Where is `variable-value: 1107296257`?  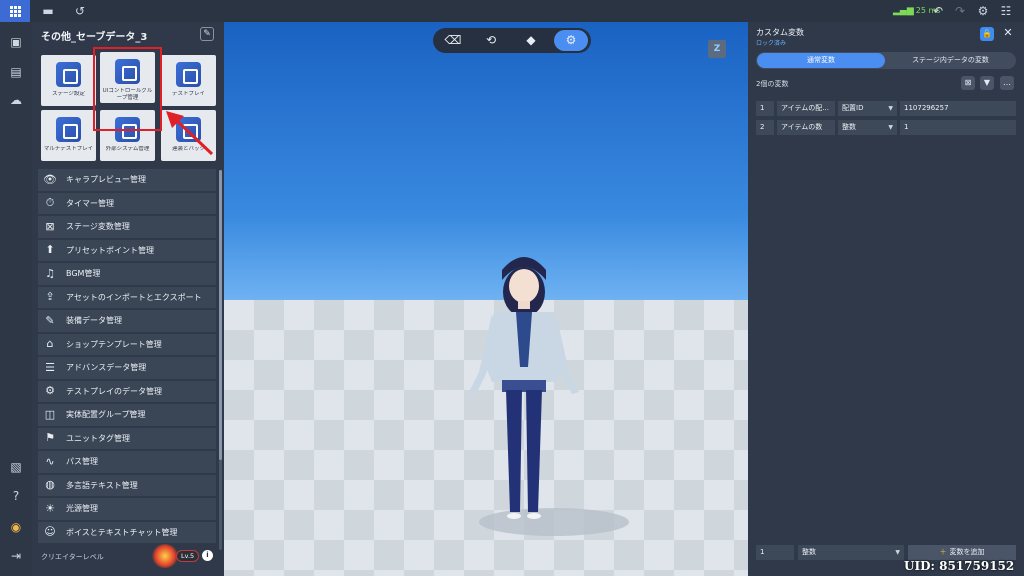
variable-value: 1107296257 is located at coordinates (958, 108).